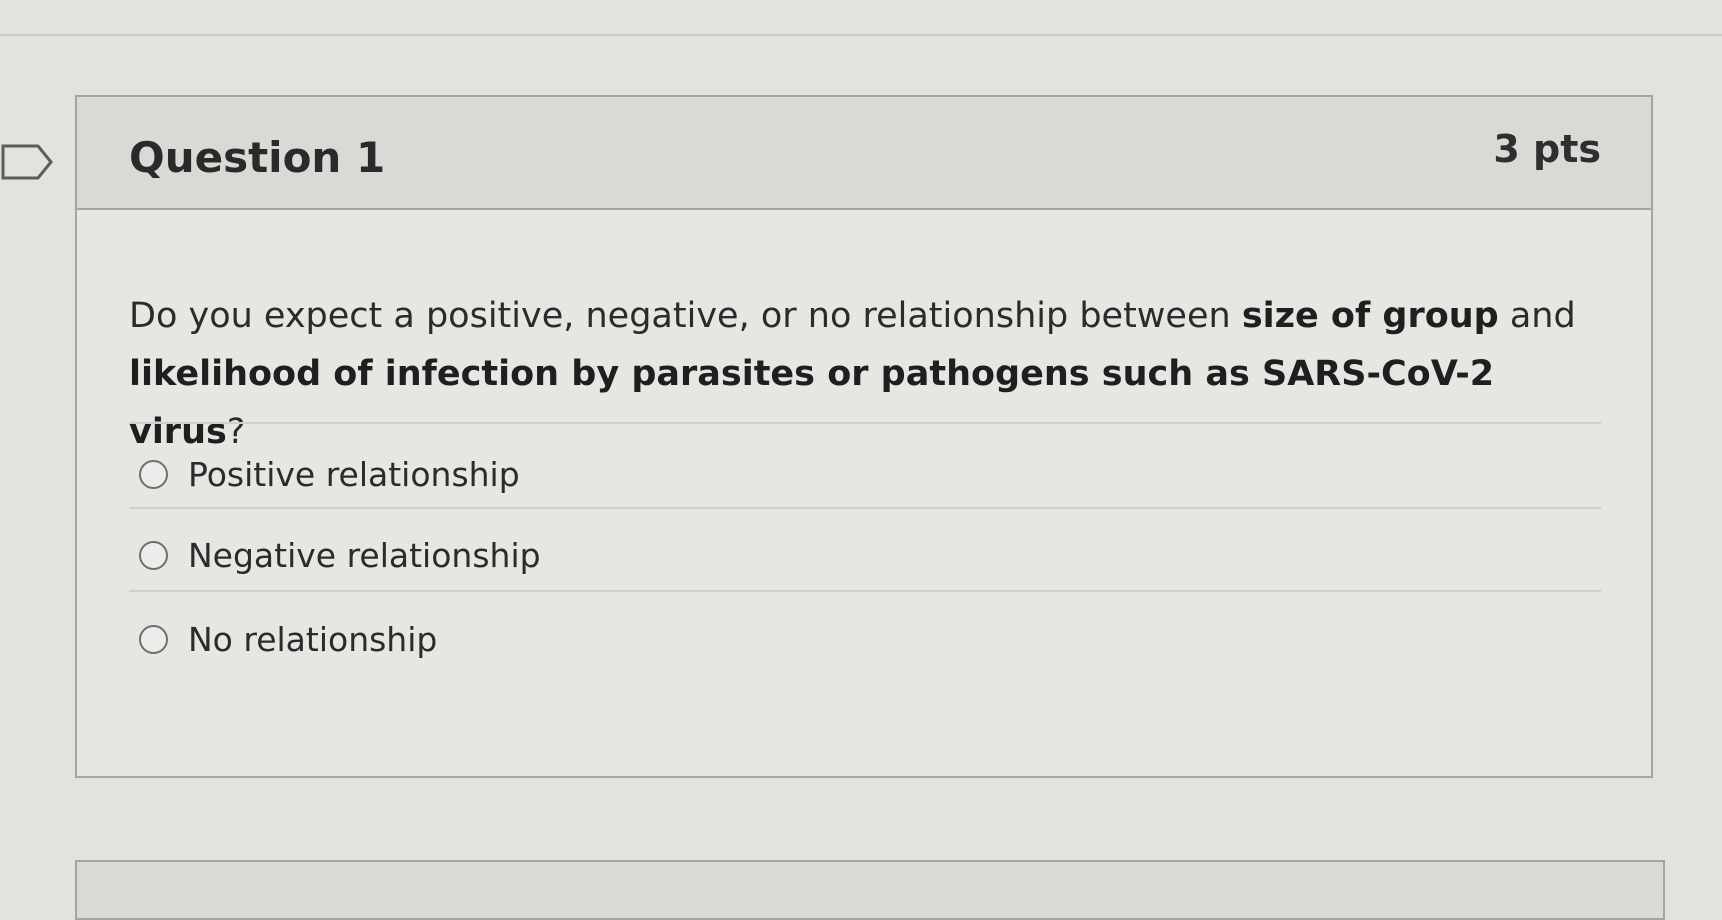 The width and height of the screenshot is (1722, 920). Describe the element at coordinates (257, 157) in the screenshot. I see `question-title: Question 1` at that location.